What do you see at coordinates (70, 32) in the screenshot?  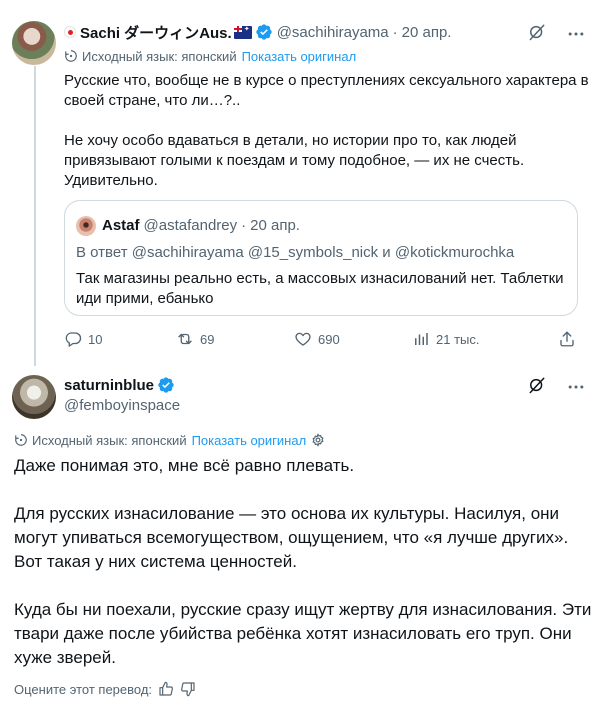 I see `japan-flag-icon` at bounding box center [70, 32].